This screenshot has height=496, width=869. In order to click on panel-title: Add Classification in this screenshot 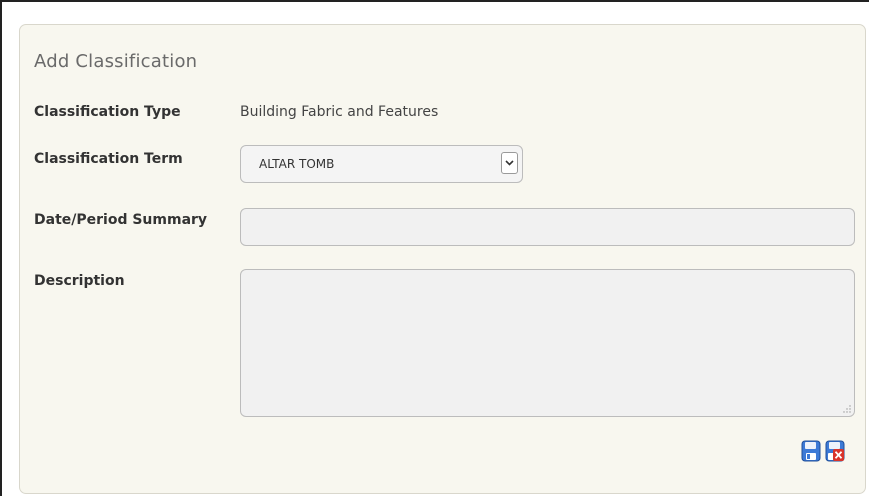, I will do `click(116, 61)`.